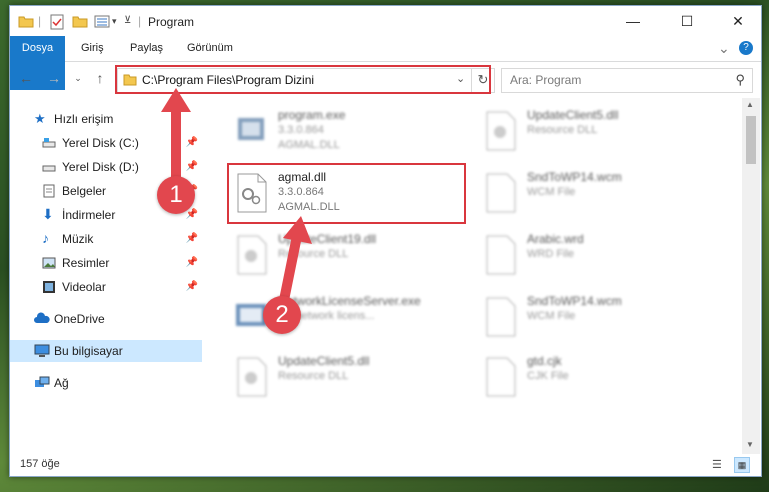 The width and height of the screenshot is (769, 492). I want to click on large-icons-view-icon: ▦, so click(742, 465).